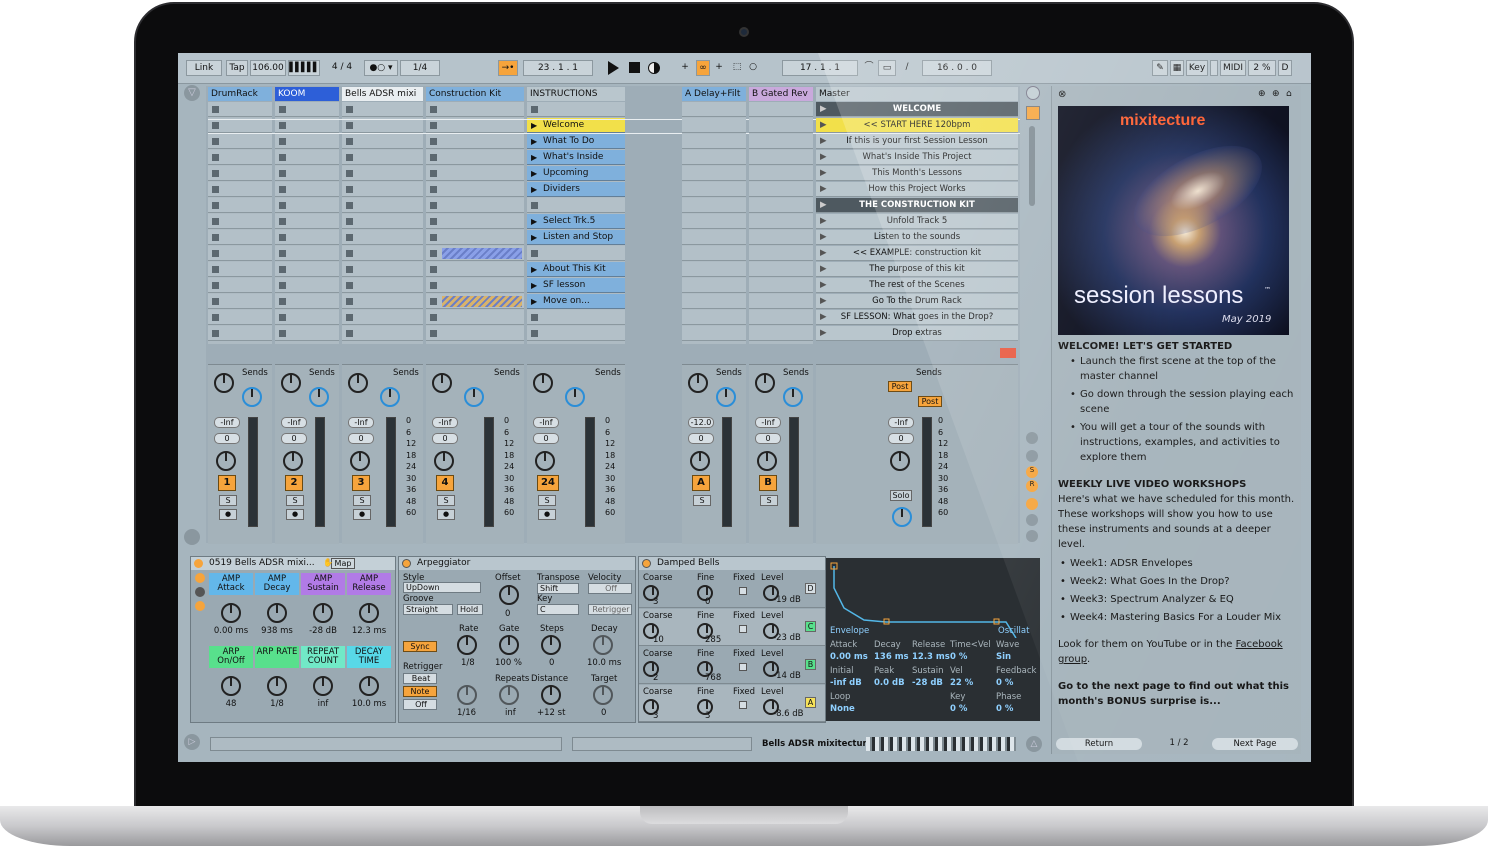 The height and width of the screenshot is (853, 1488). Describe the element at coordinates (887, 68) in the screenshot. I see `loop-switch-icon: ▭` at that location.